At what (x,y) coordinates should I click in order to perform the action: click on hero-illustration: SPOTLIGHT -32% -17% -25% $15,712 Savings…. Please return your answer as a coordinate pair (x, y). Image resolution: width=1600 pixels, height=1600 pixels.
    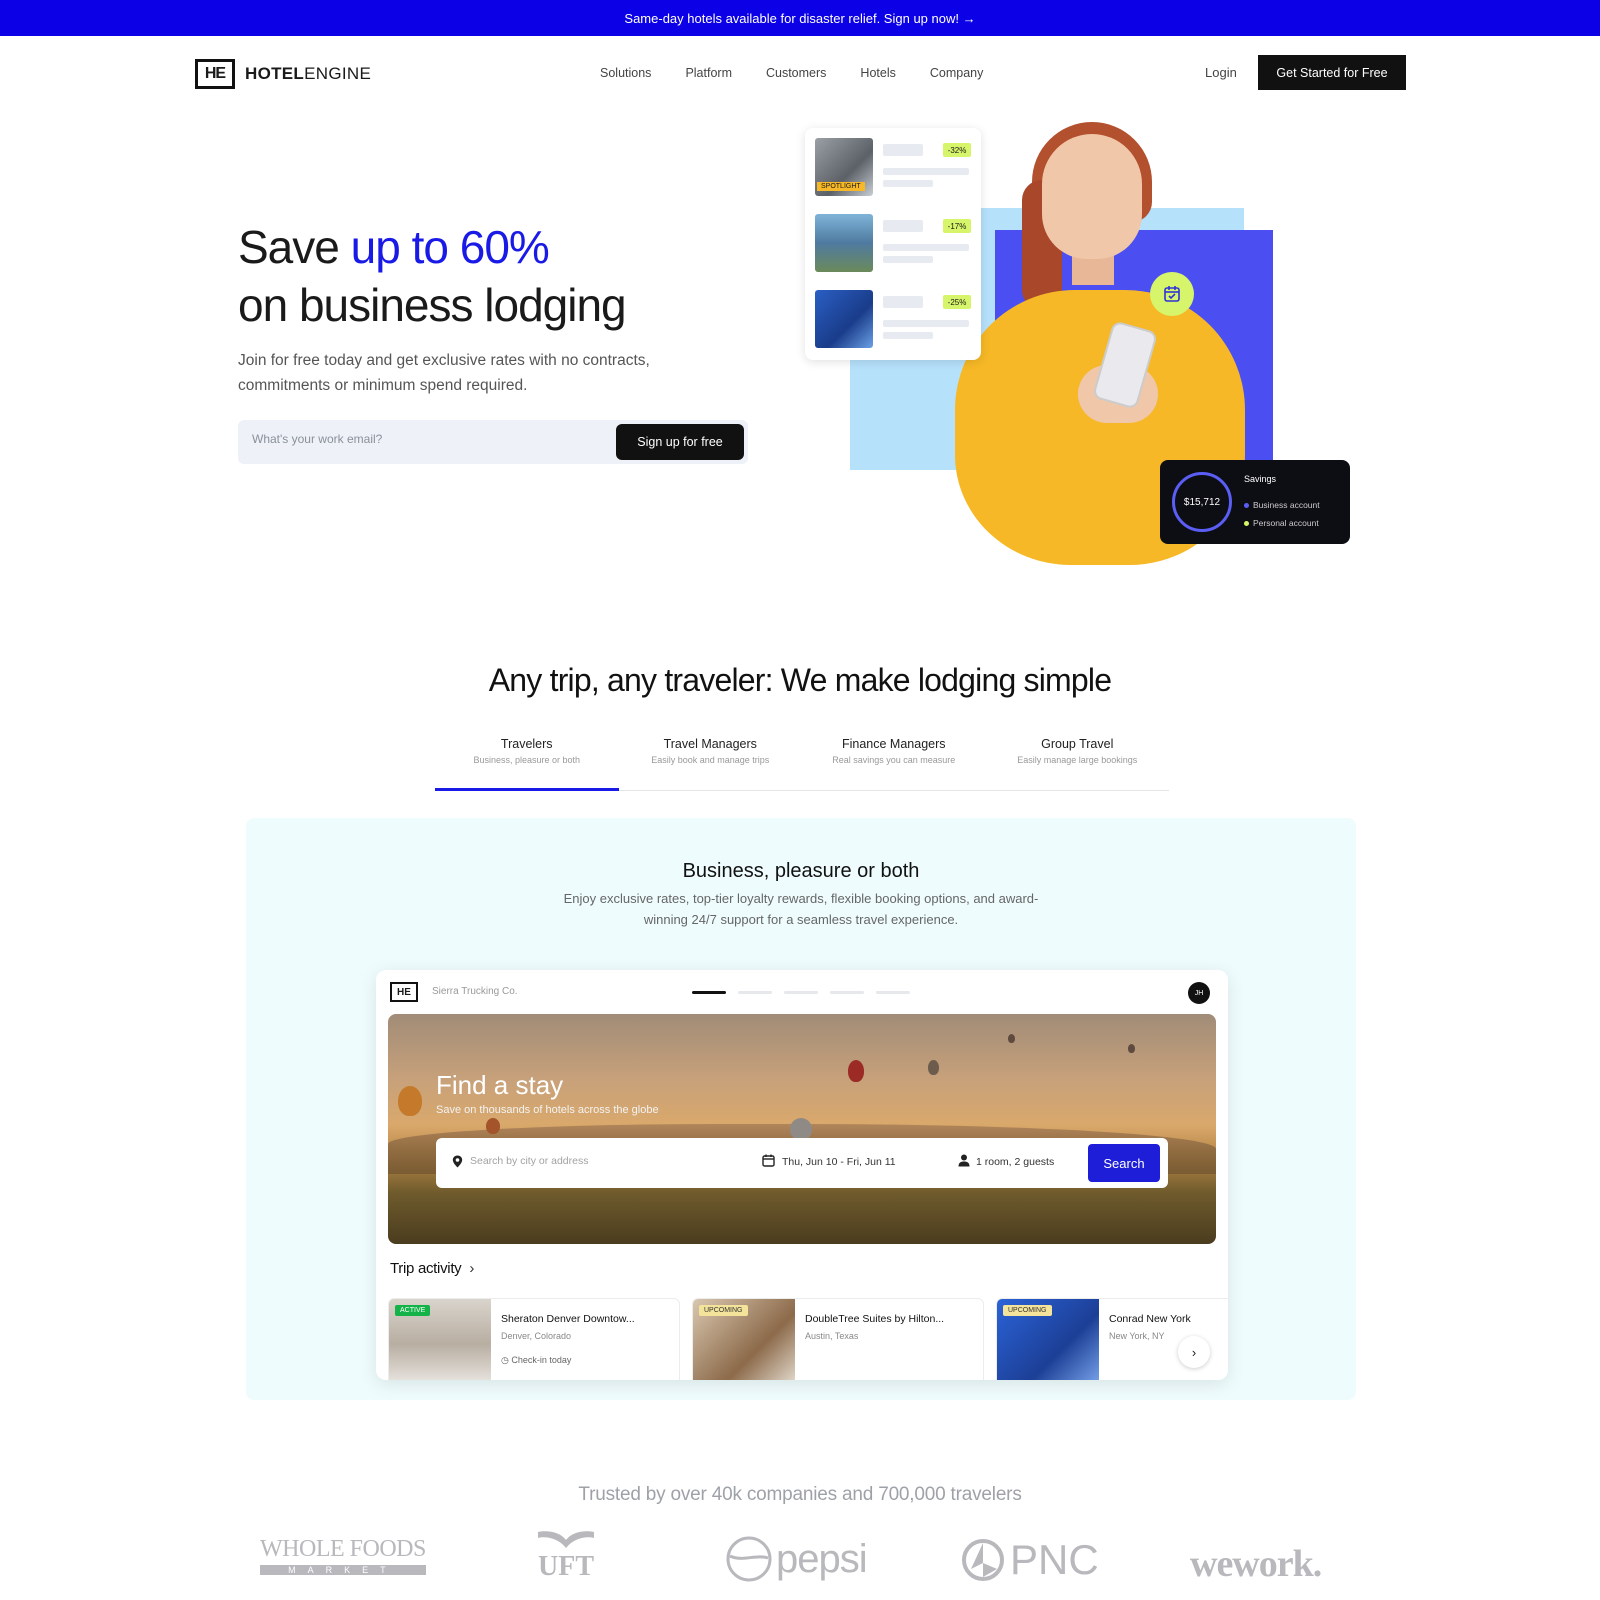
    Looking at the image, I should click on (1087, 355).